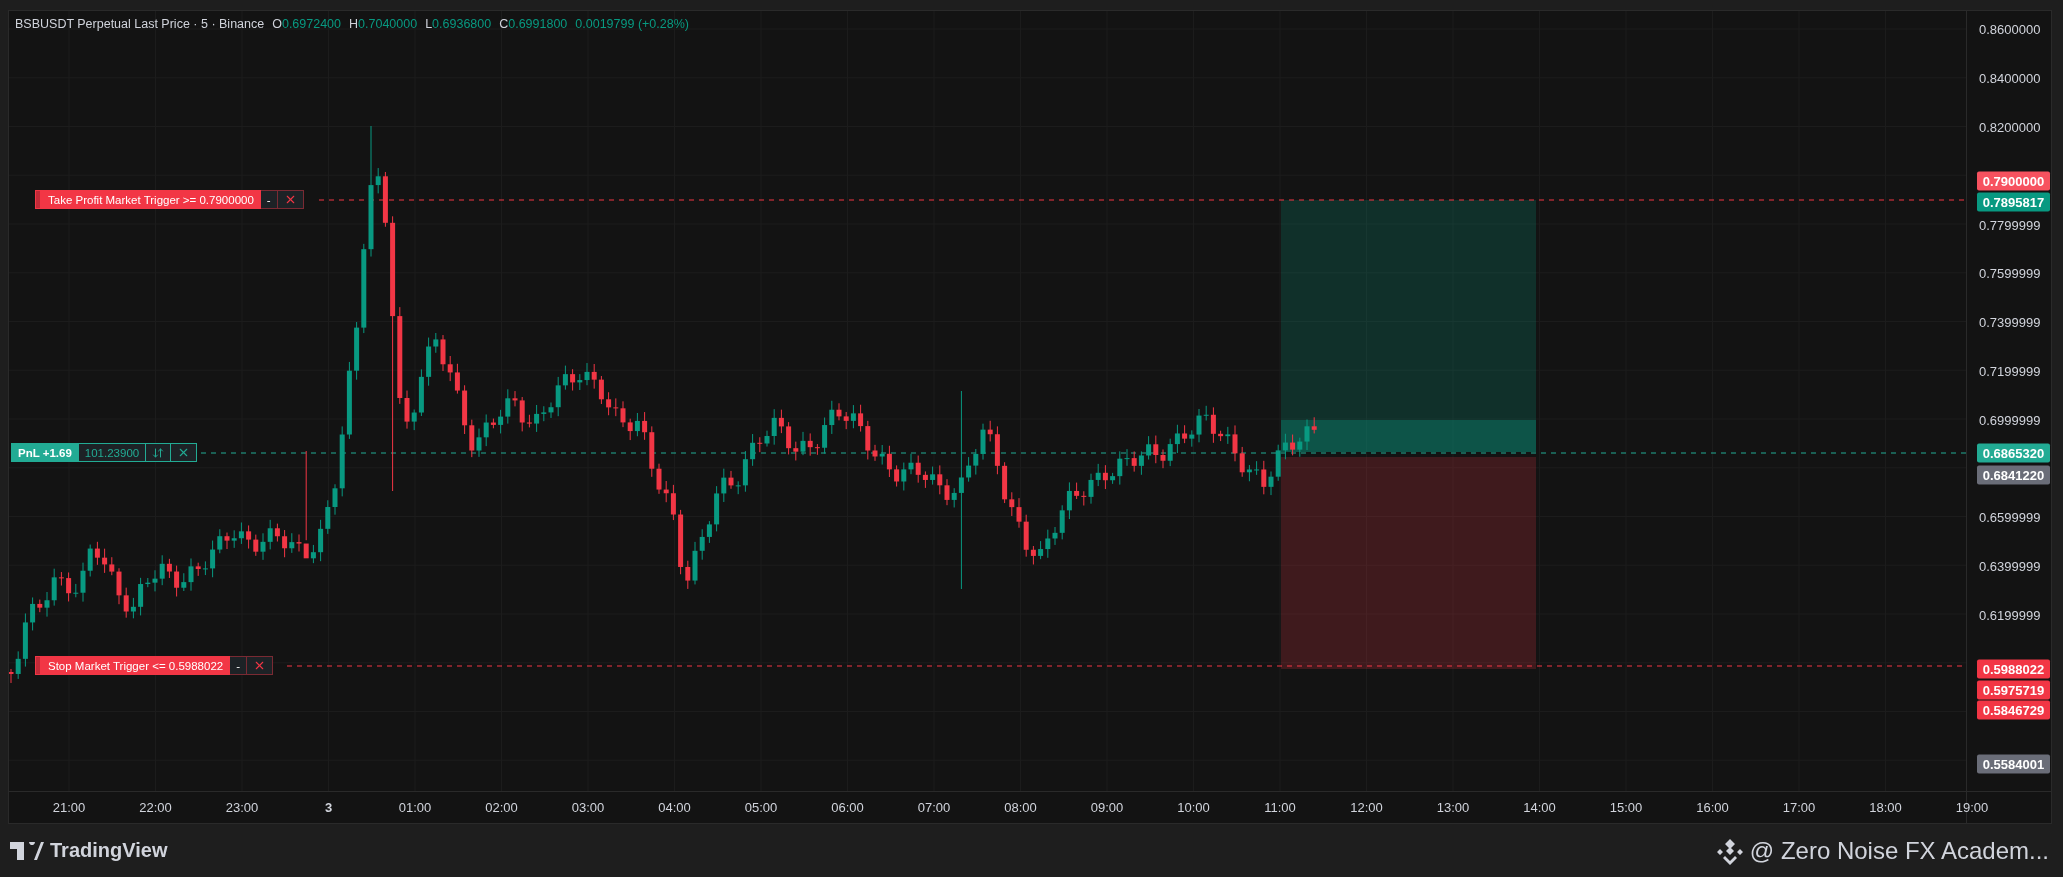 The height and width of the screenshot is (877, 2063). Describe the element at coordinates (2013, 690) in the screenshot. I see `price-tag: 0.5975719` at that location.